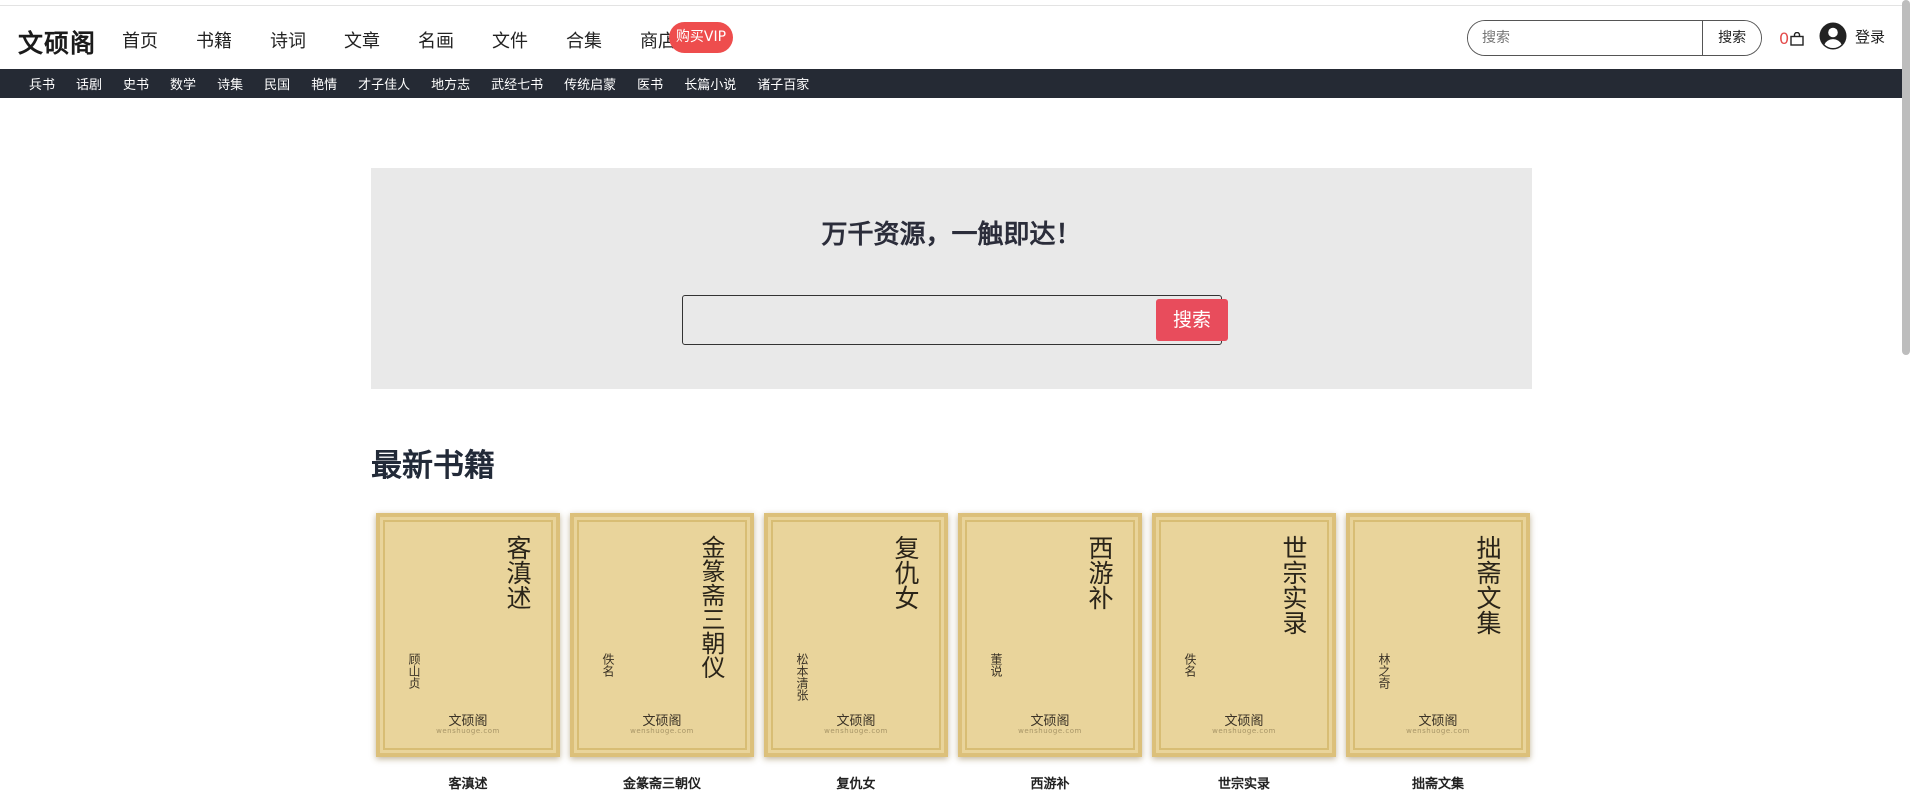 The height and width of the screenshot is (799, 1910). What do you see at coordinates (384, 83) in the screenshot?
I see `category-scholar-beauty: 才子佳人` at bounding box center [384, 83].